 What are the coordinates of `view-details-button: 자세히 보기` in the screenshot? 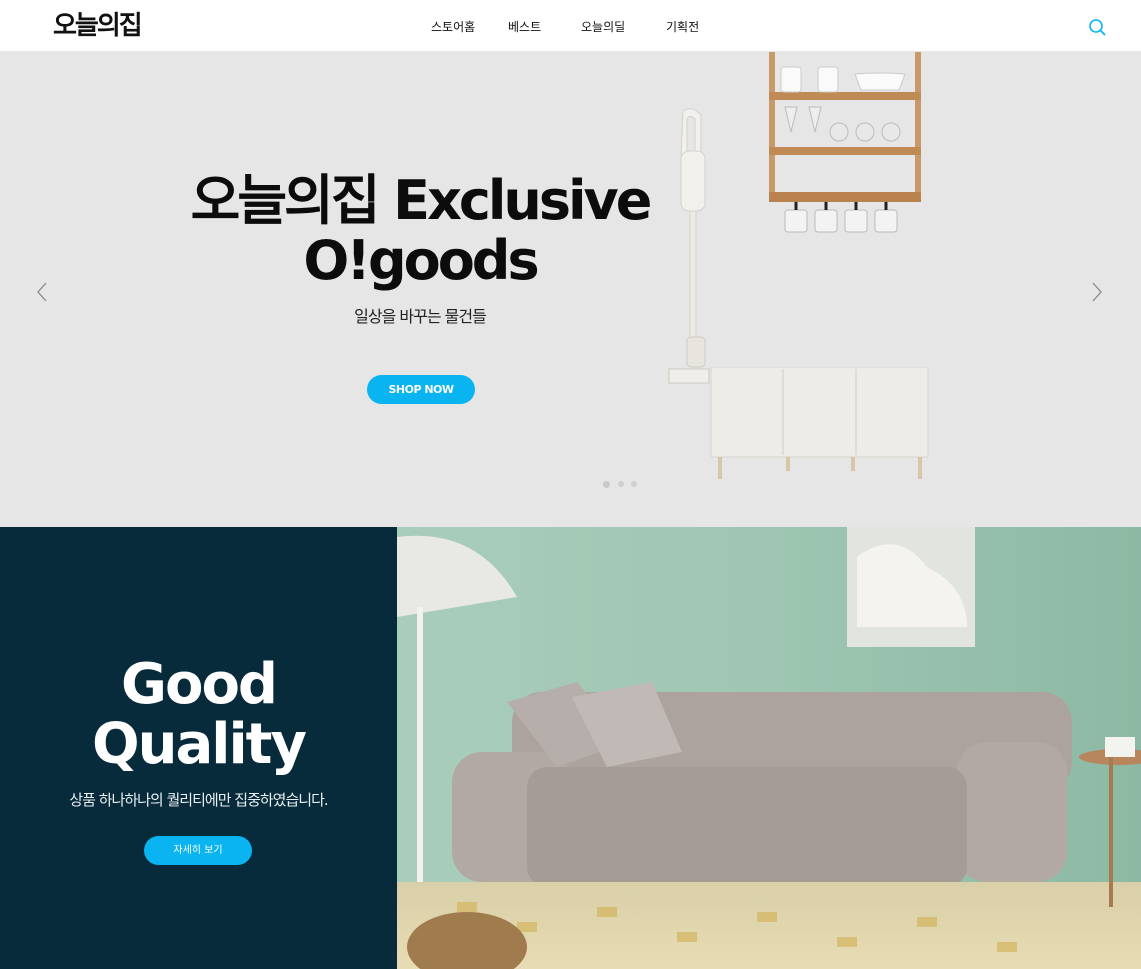 It's located at (198, 850).